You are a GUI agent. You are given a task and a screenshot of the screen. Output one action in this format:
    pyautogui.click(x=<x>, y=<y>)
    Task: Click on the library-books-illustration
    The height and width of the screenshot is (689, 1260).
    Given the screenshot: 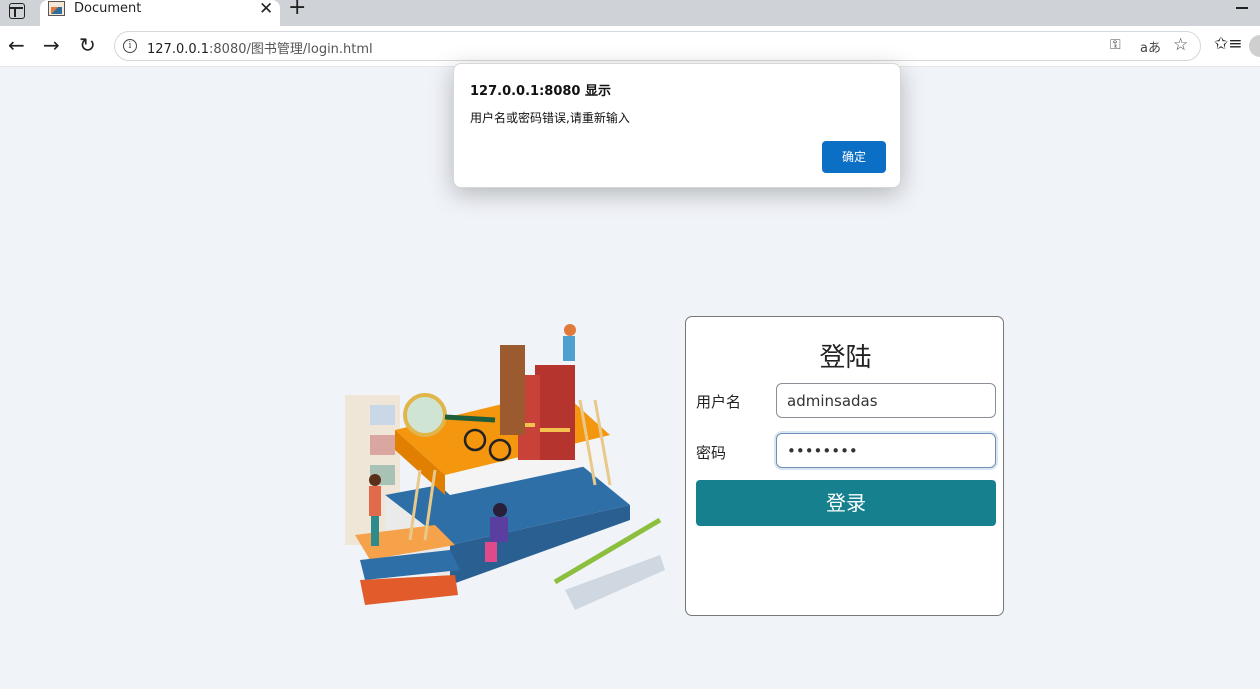 What is the action you would take?
    pyautogui.click(x=505, y=467)
    